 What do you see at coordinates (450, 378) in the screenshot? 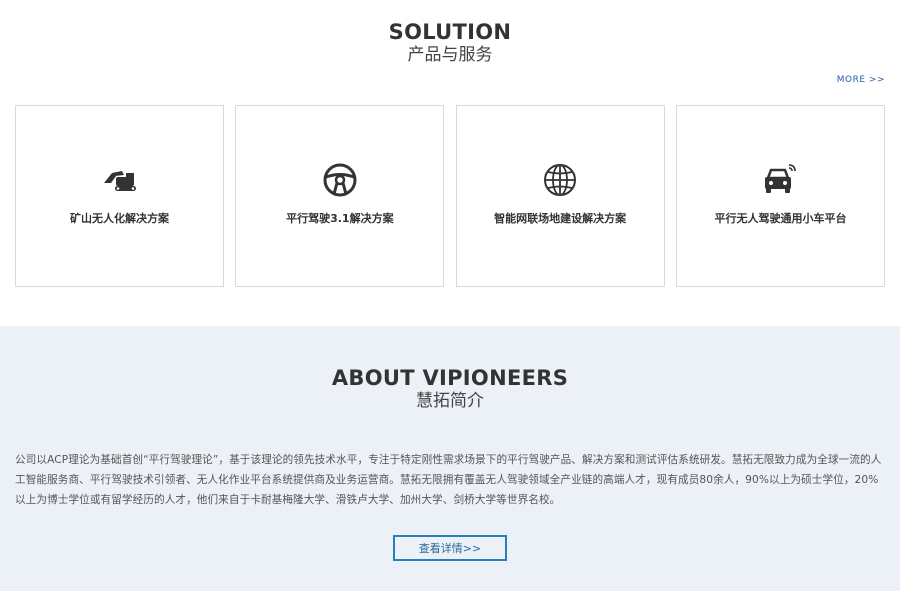
I see `about-title: ABOUT VIPIONEERS` at bounding box center [450, 378].